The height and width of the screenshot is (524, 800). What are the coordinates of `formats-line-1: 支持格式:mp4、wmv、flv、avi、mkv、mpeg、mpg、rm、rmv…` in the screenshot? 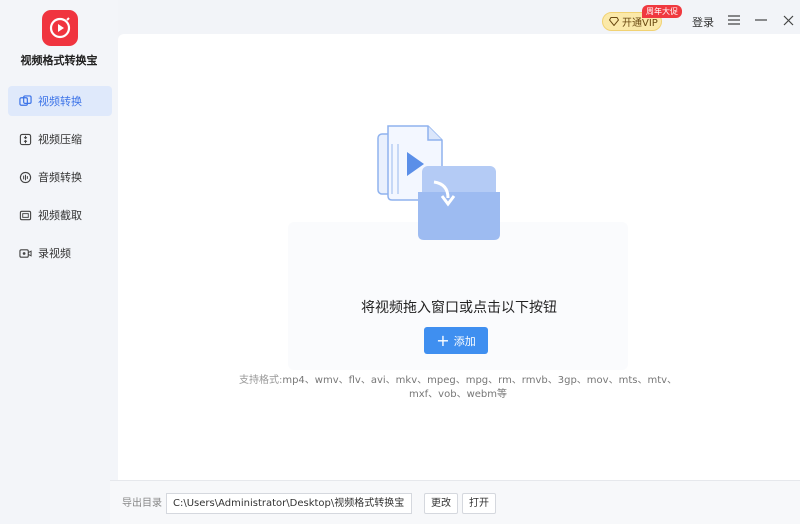 It's located at (458, 381).